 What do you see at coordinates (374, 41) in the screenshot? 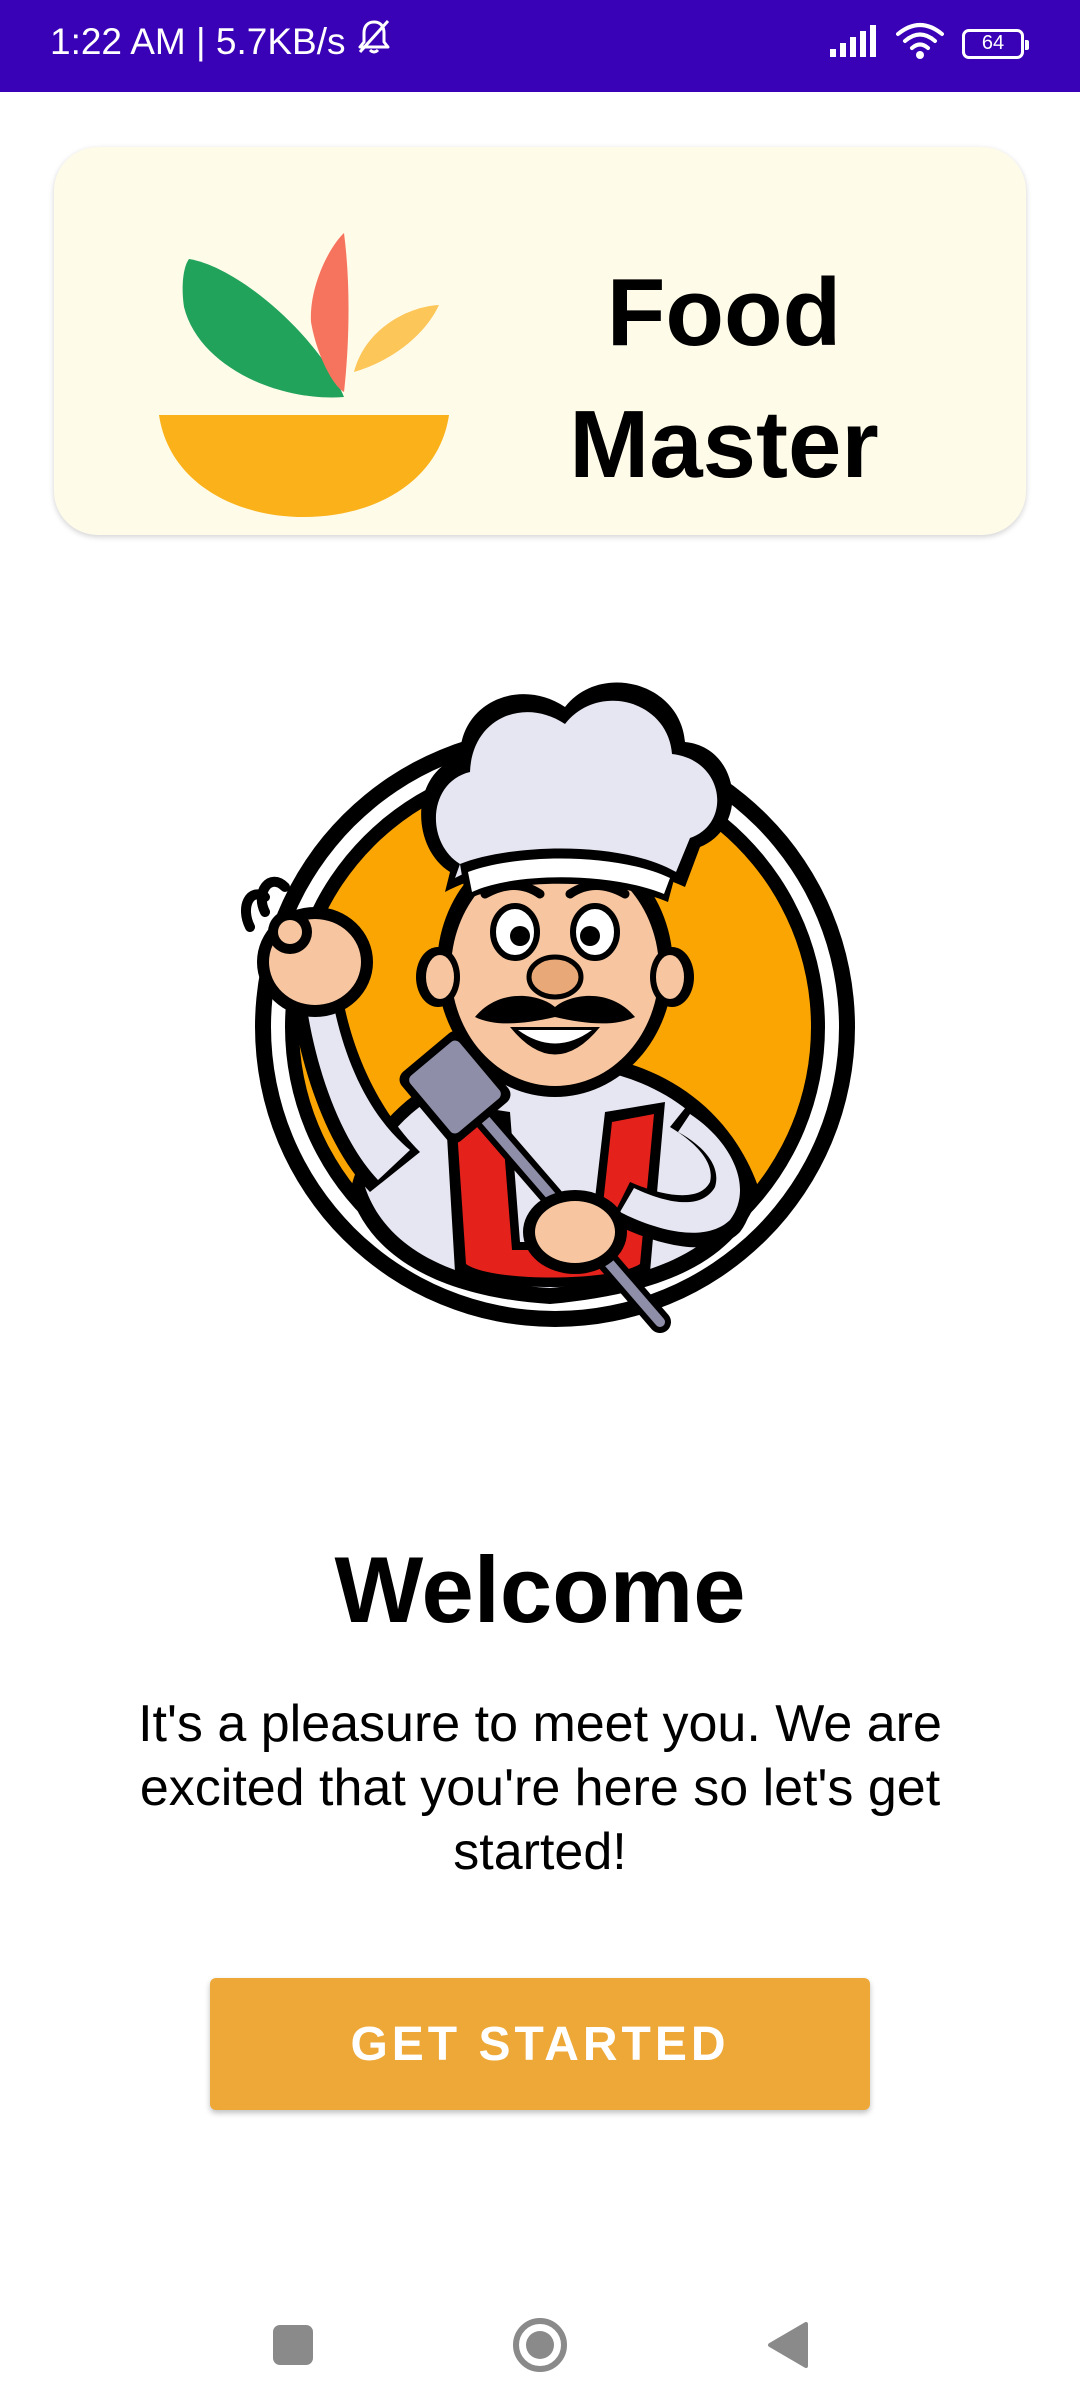
I see `bell-off-icon` at bounding box center [374, 41].